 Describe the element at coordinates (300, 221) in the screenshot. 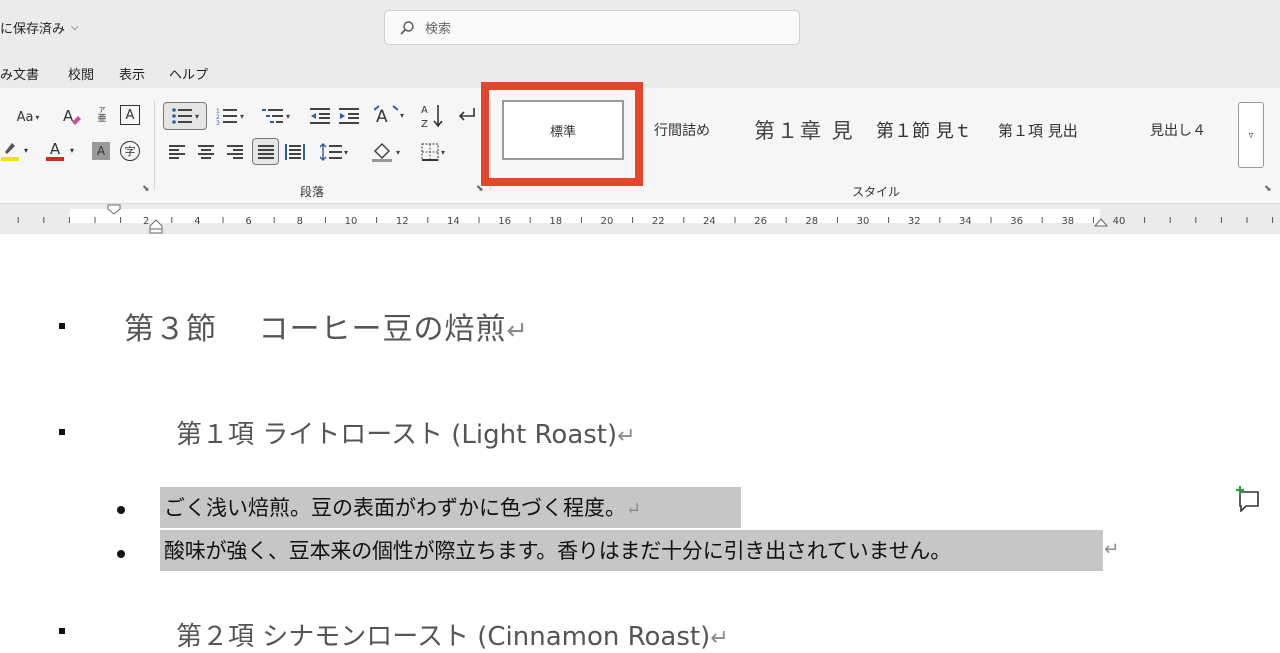

I see `ruler-label: 8` at that location.